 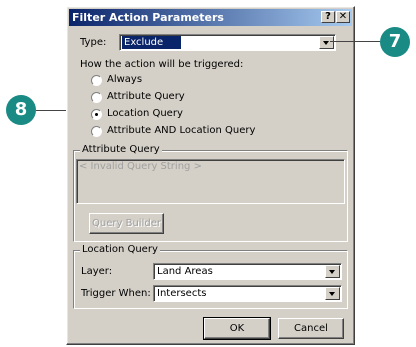 I want to click on trigger-heading: How the action will be triggered:, so click(x=162, y=64).